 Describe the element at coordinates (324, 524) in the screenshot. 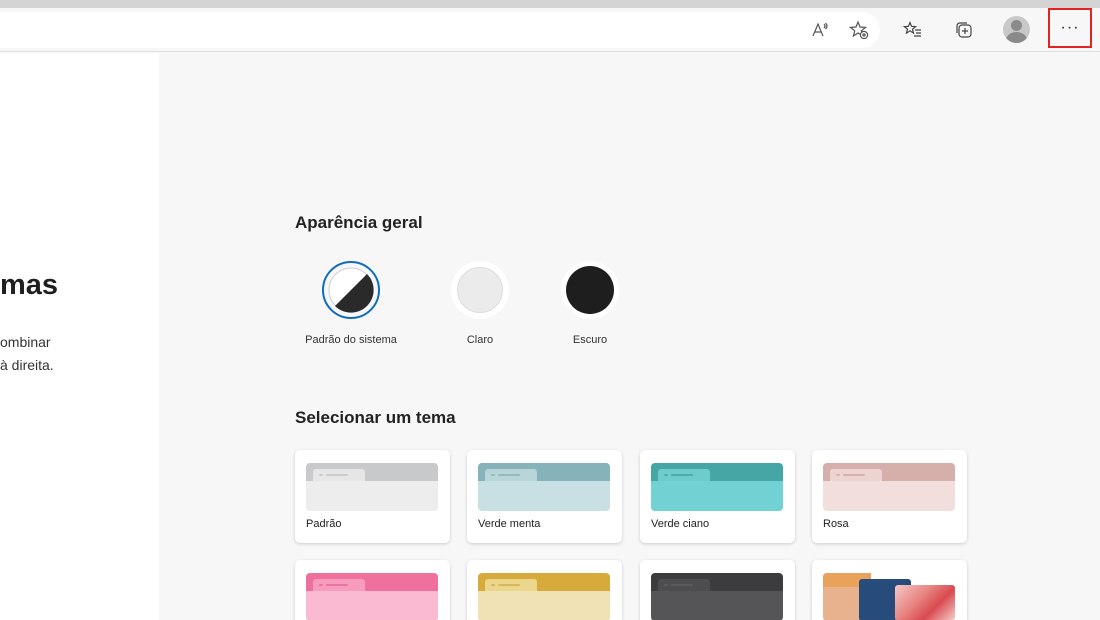

I see `theme-card-label: Padrão` at that location.